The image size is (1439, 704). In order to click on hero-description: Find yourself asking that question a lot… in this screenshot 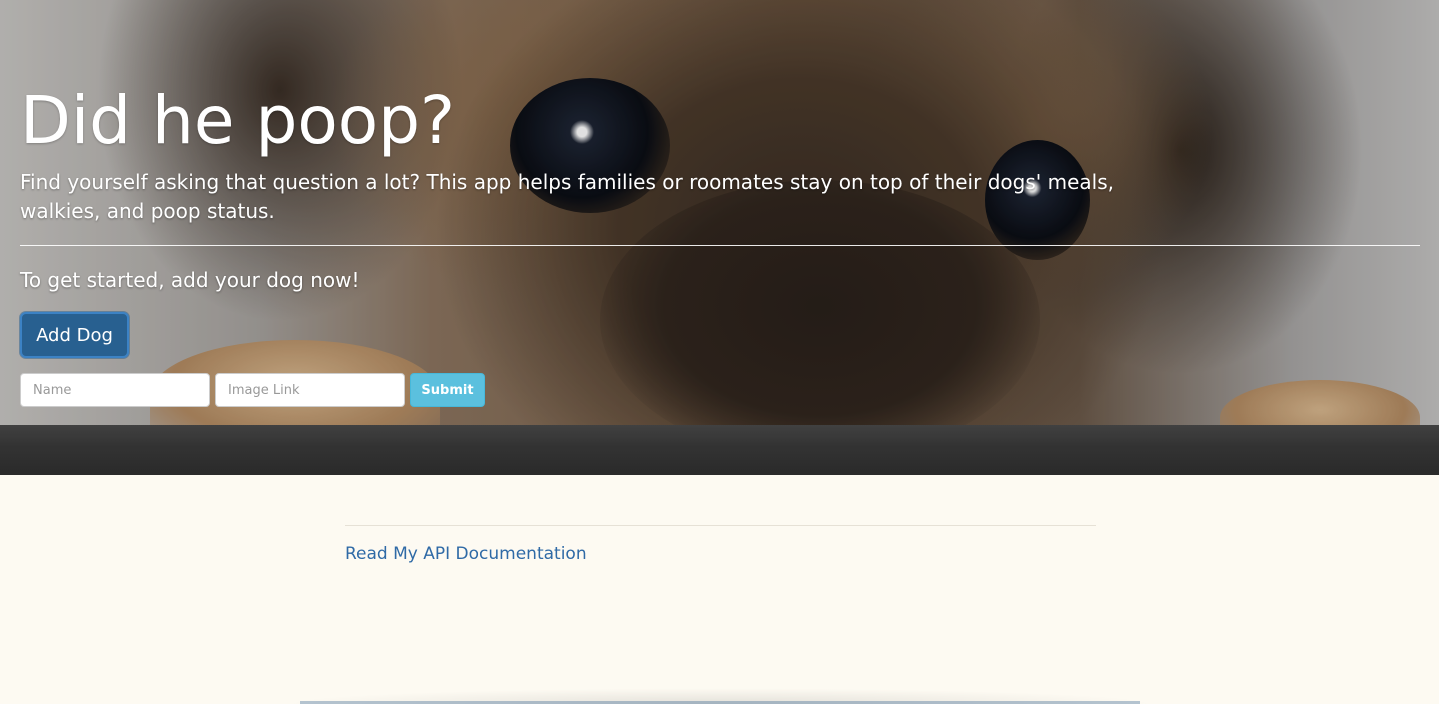, I will do `click(567, 196)`.